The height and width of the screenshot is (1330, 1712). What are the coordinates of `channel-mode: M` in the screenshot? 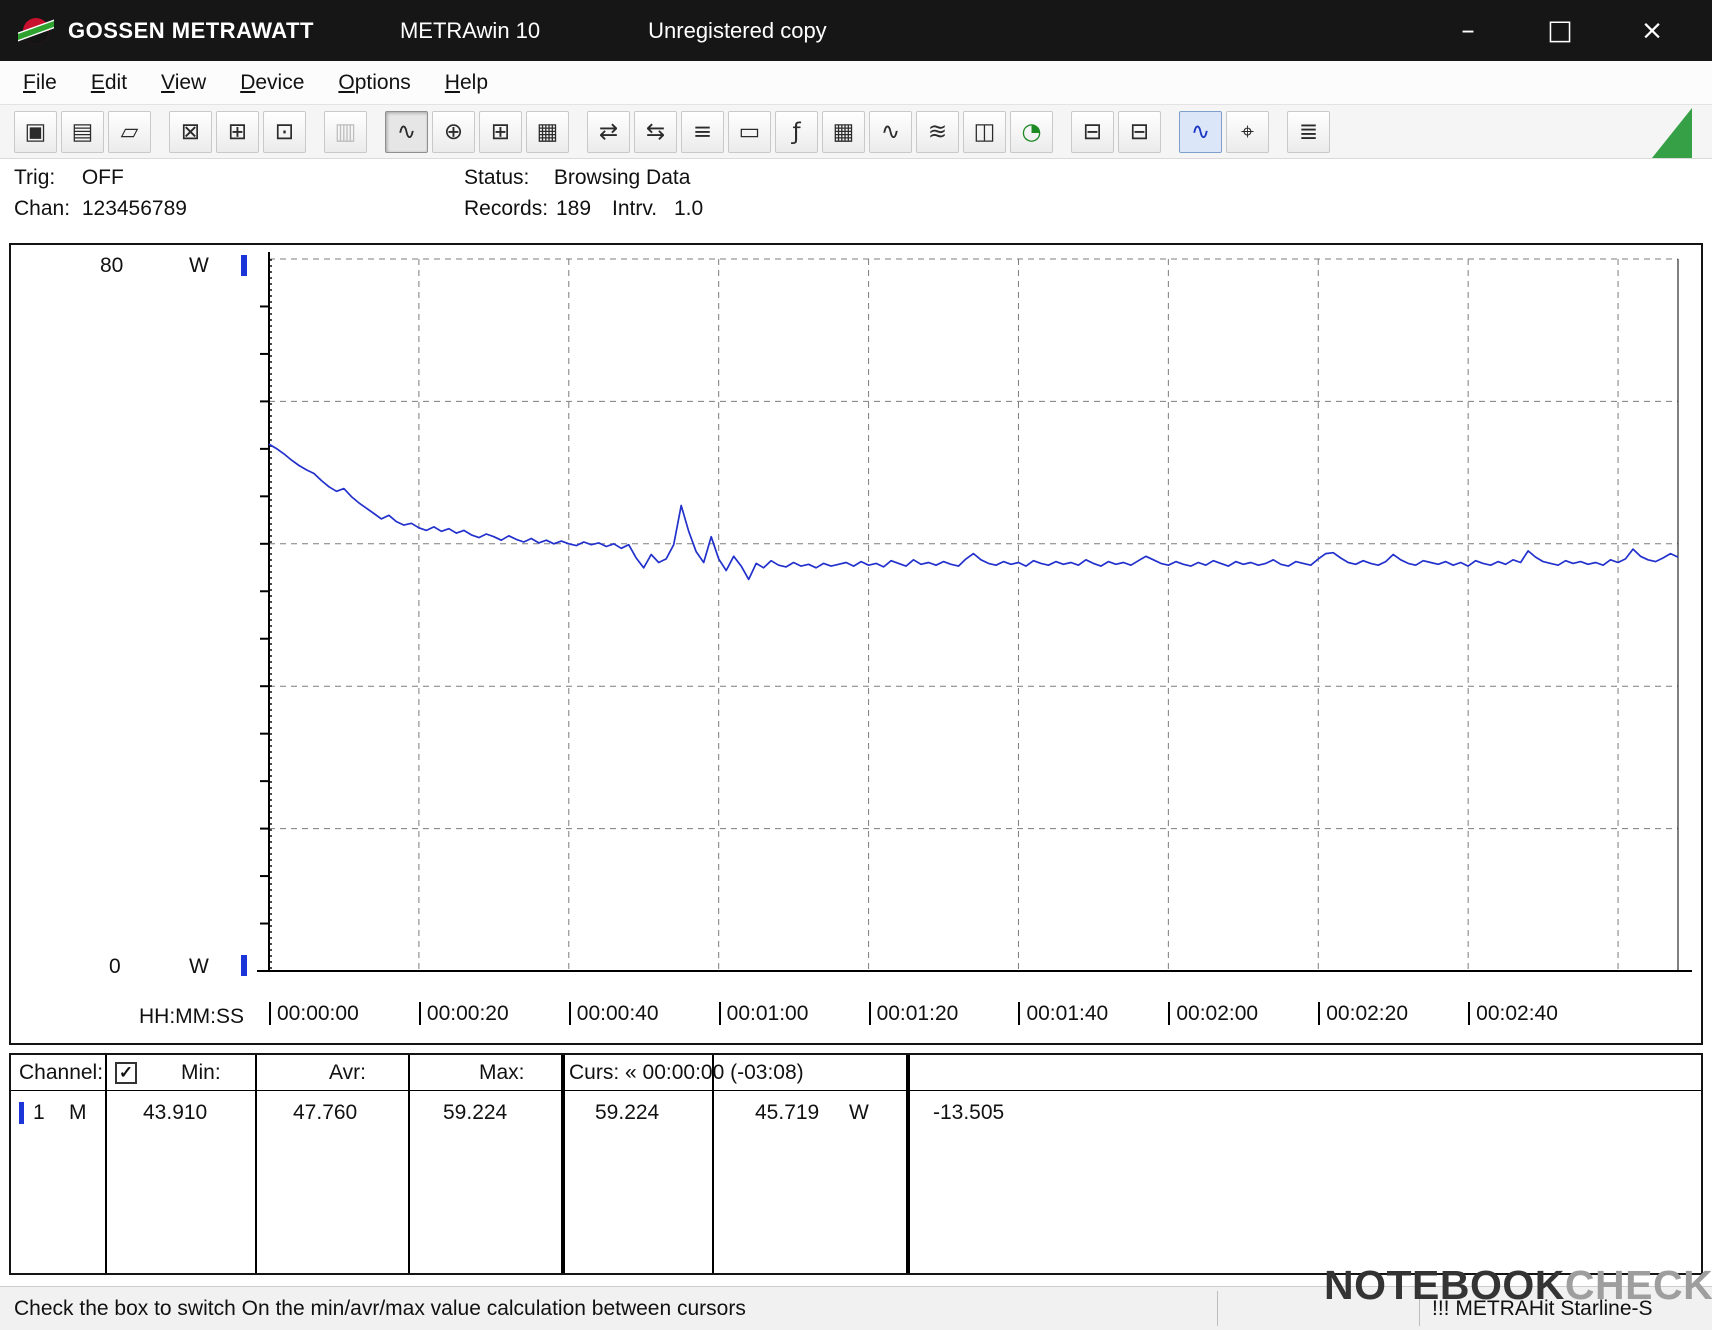 It's located at (78, 1112).